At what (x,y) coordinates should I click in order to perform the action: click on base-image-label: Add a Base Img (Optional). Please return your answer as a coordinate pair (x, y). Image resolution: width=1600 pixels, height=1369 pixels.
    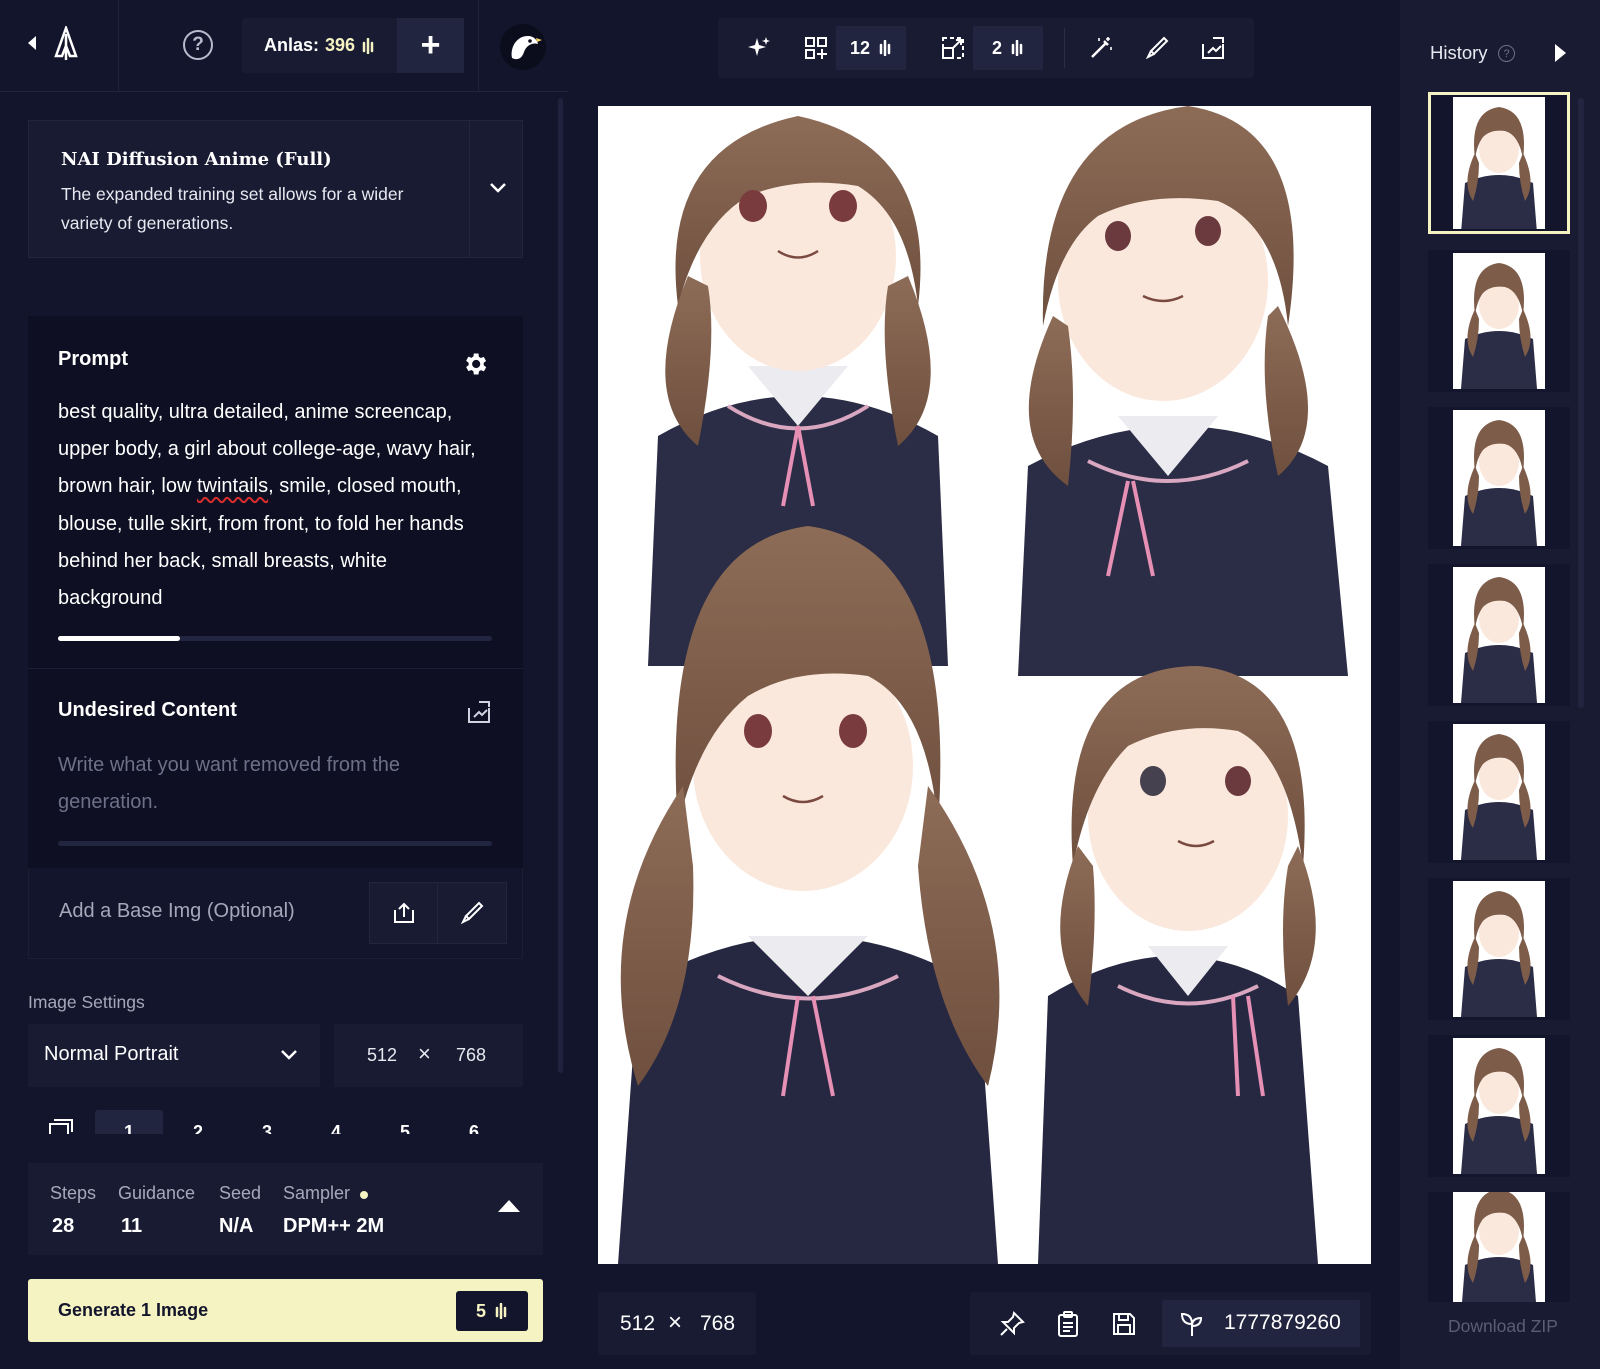
    Looking at the image, I should click on (177, 911).